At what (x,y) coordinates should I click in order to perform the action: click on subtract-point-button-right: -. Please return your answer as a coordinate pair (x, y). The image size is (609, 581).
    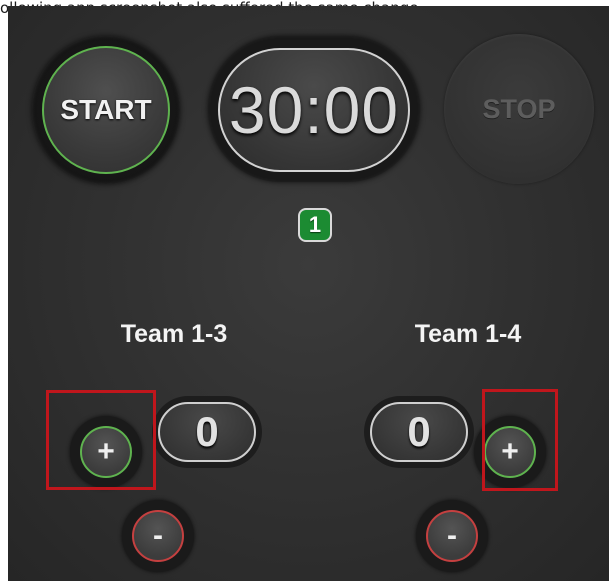
    Looking at the image, I should click on (452, 536).